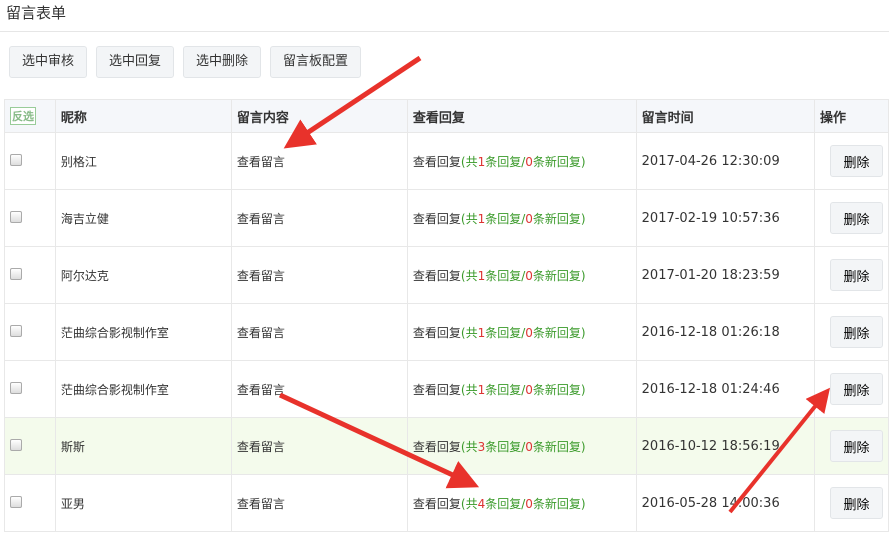  I want to click on reply-selected-button: 选中回复, so click(135, 62).